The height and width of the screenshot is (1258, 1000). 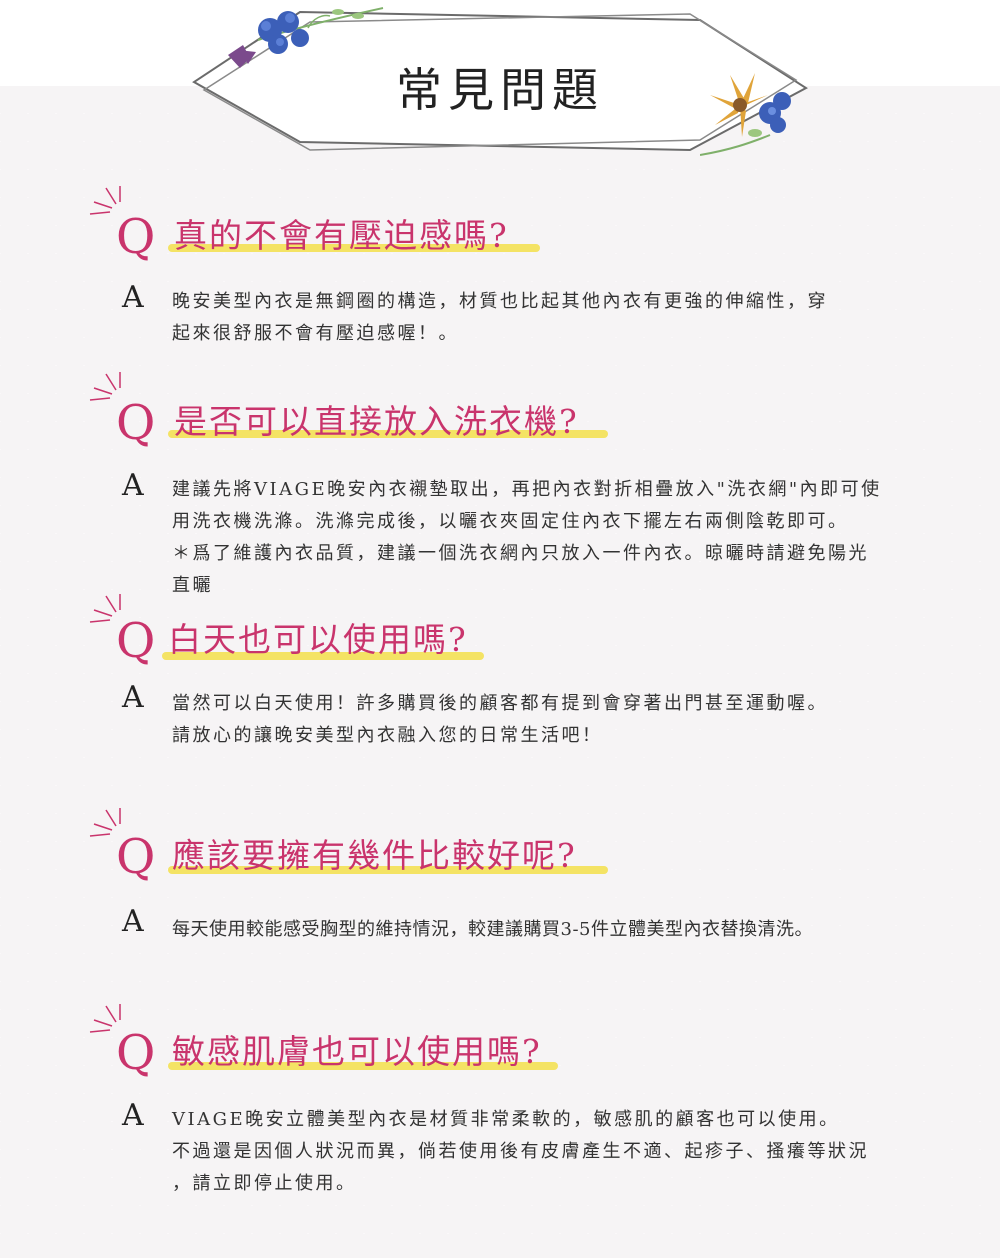 I want to click on answer-line: 不過還是因個人狀況而異，倘若使用後有皮膚產生不適、起疹子、搔癢等狀況, so click(x=520, y=1151).